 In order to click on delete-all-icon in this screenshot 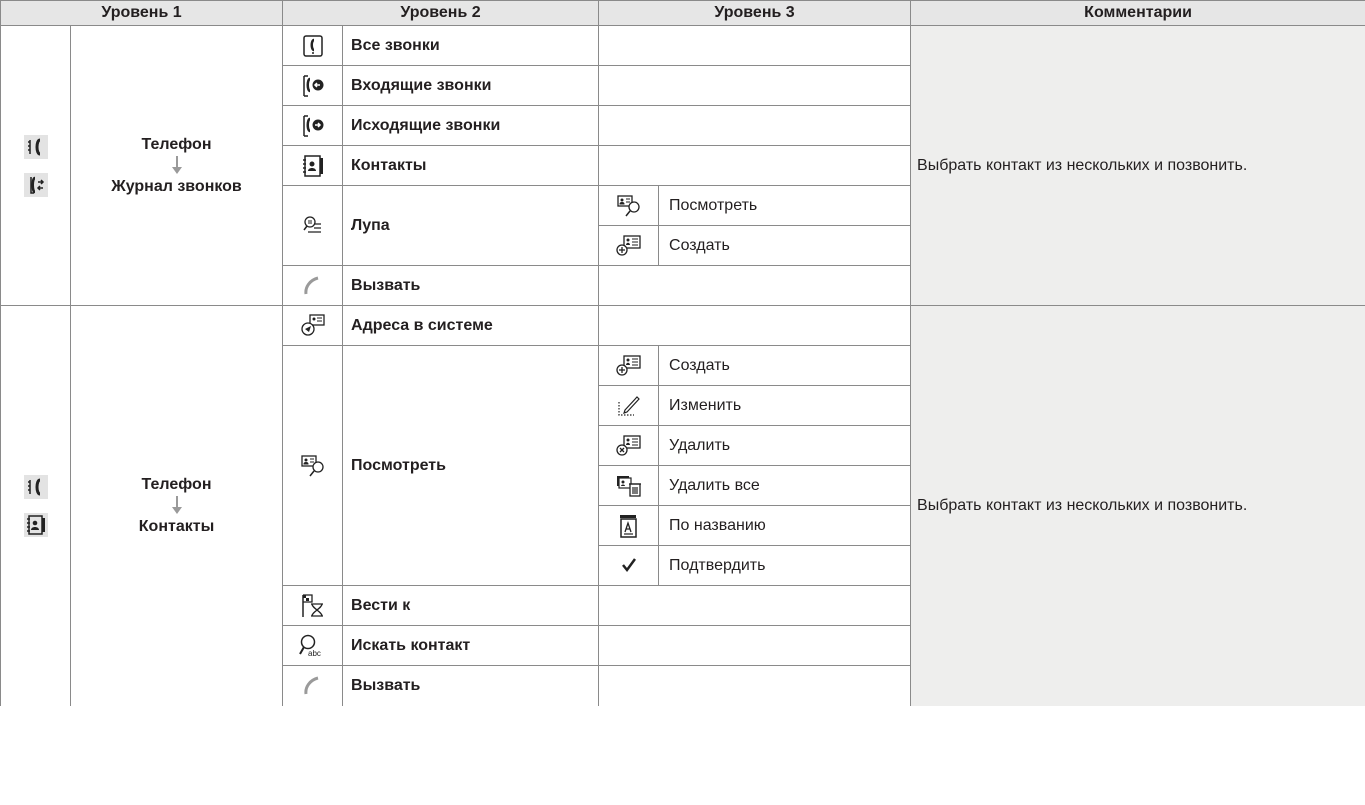, I will do `click(629, 485)`.